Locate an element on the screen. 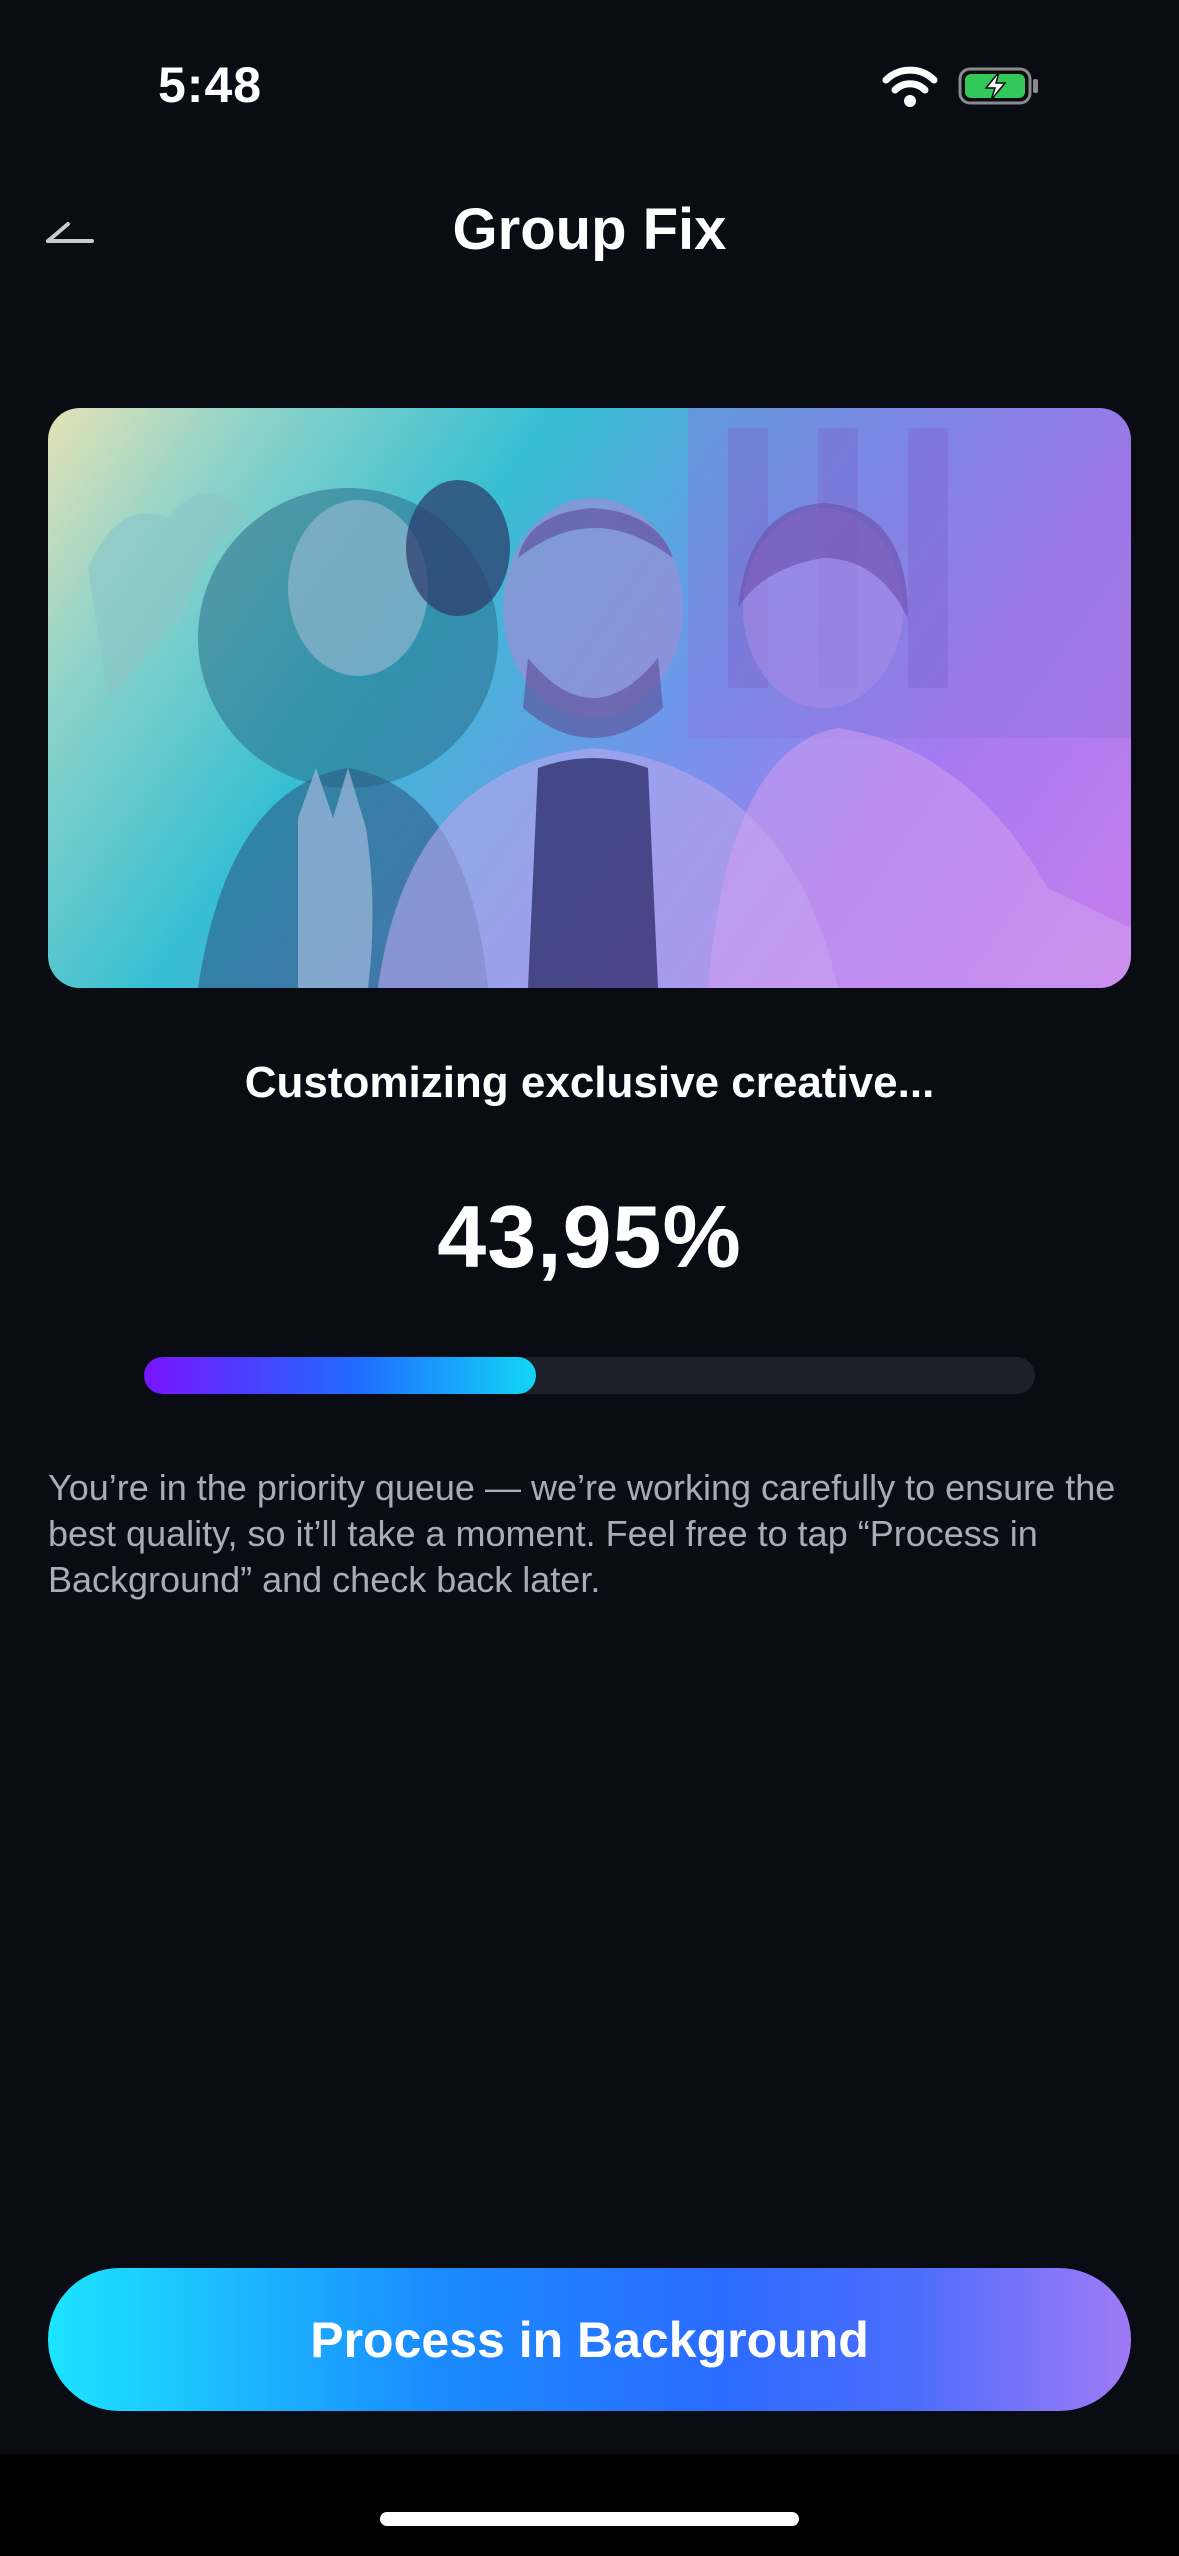  progress-percent: 43,95% is located at coordinates (589, 1236).